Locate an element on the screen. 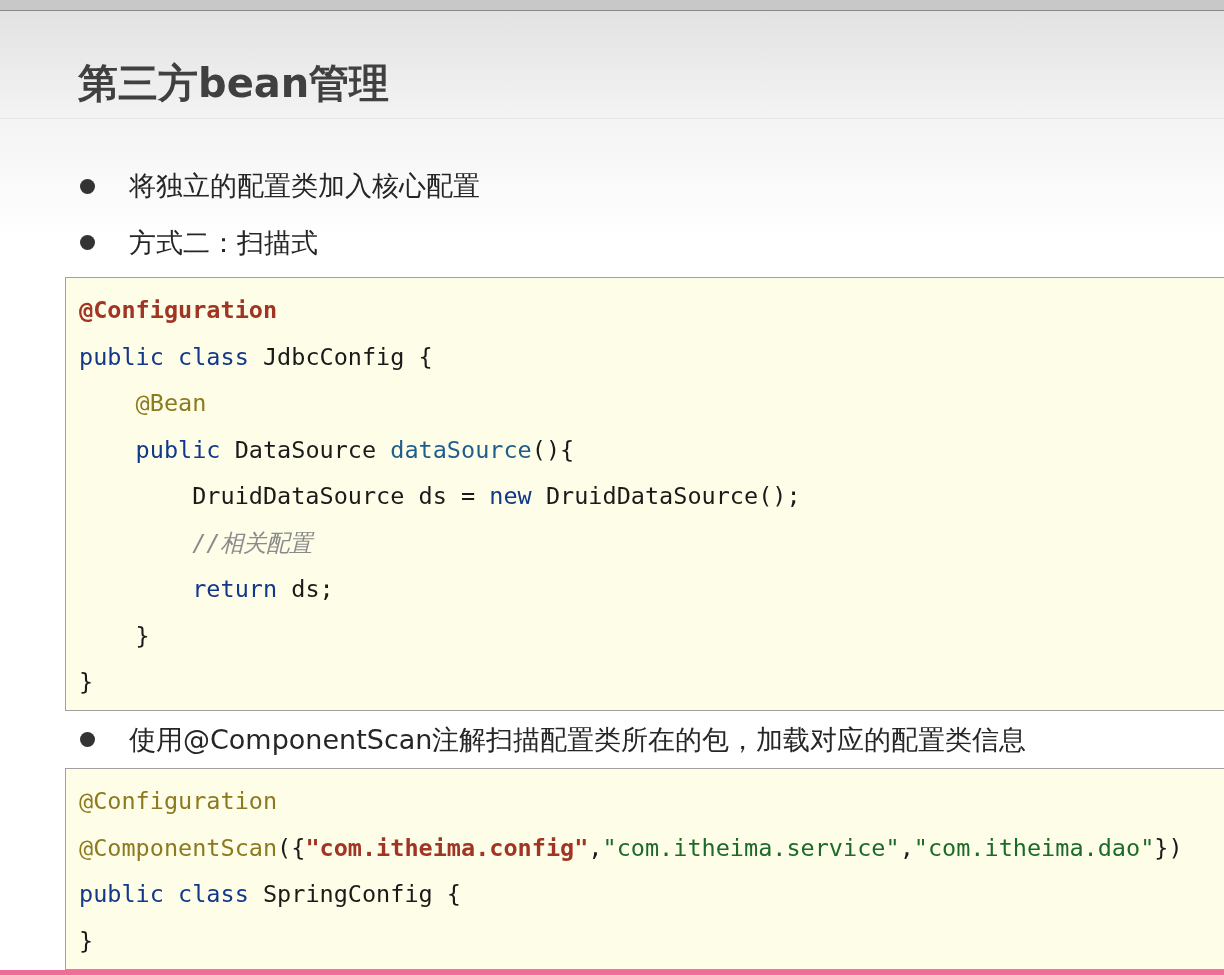 This screenshot has width=1224, height=975. bullet-text: 使用@ComponentScan注解扫描配置类所在的包，加载对应的配置类信息 is located at coordinates (578, 739).